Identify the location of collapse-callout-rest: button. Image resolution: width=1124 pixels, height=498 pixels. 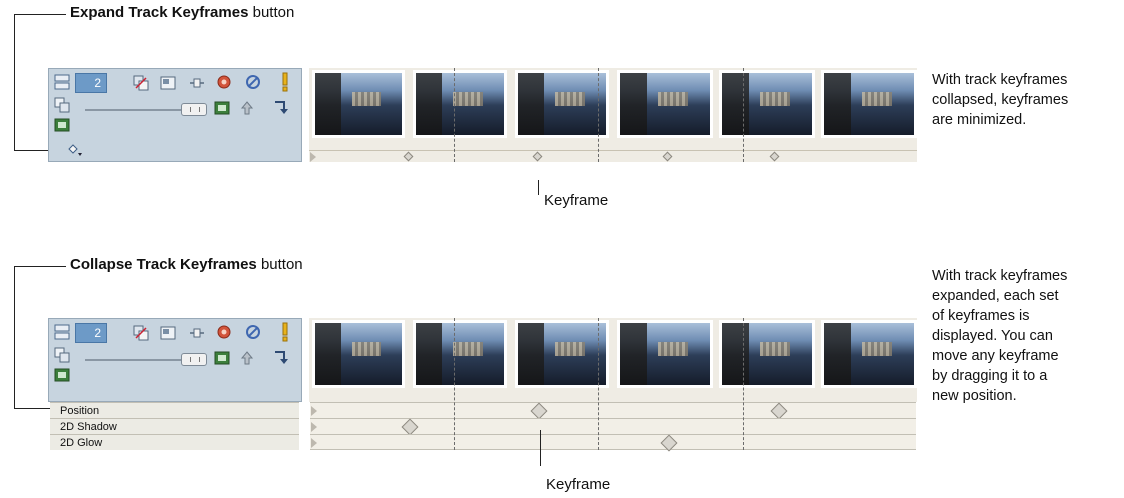
(279, 264).